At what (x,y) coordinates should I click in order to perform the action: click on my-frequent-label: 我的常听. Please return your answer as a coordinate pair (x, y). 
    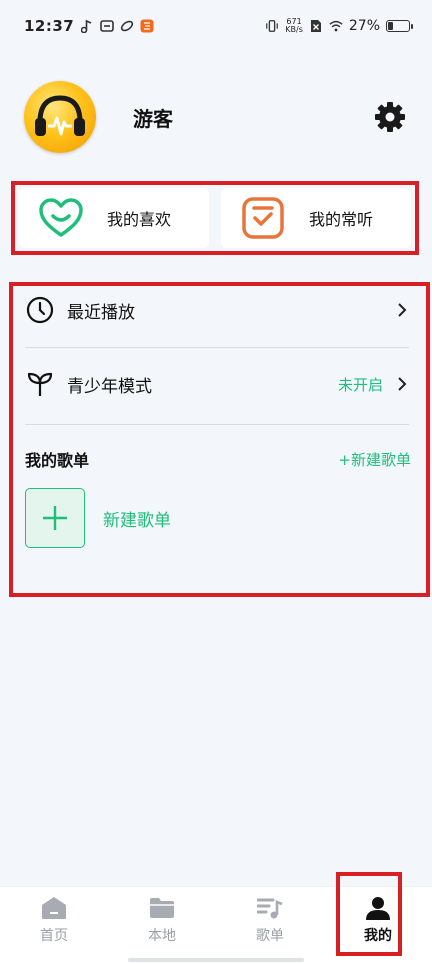
    Looking at the image, I should click on (341, 219).